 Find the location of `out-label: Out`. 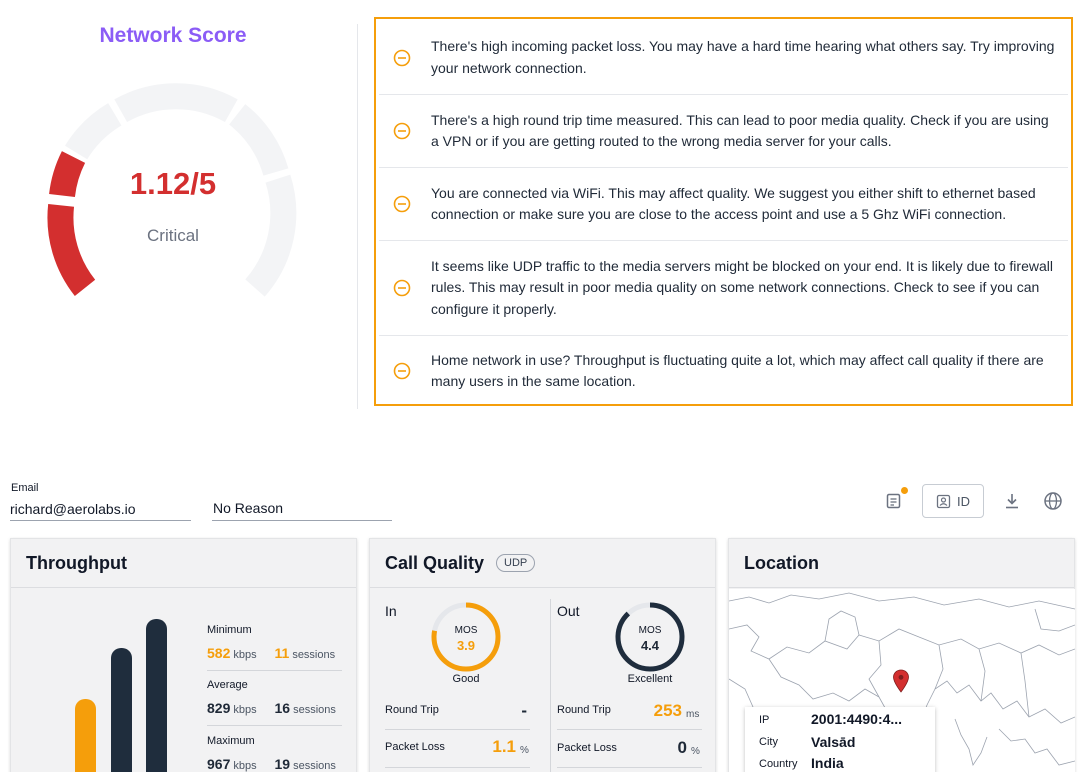

out-label: Out is located at coordinates (568, 611).